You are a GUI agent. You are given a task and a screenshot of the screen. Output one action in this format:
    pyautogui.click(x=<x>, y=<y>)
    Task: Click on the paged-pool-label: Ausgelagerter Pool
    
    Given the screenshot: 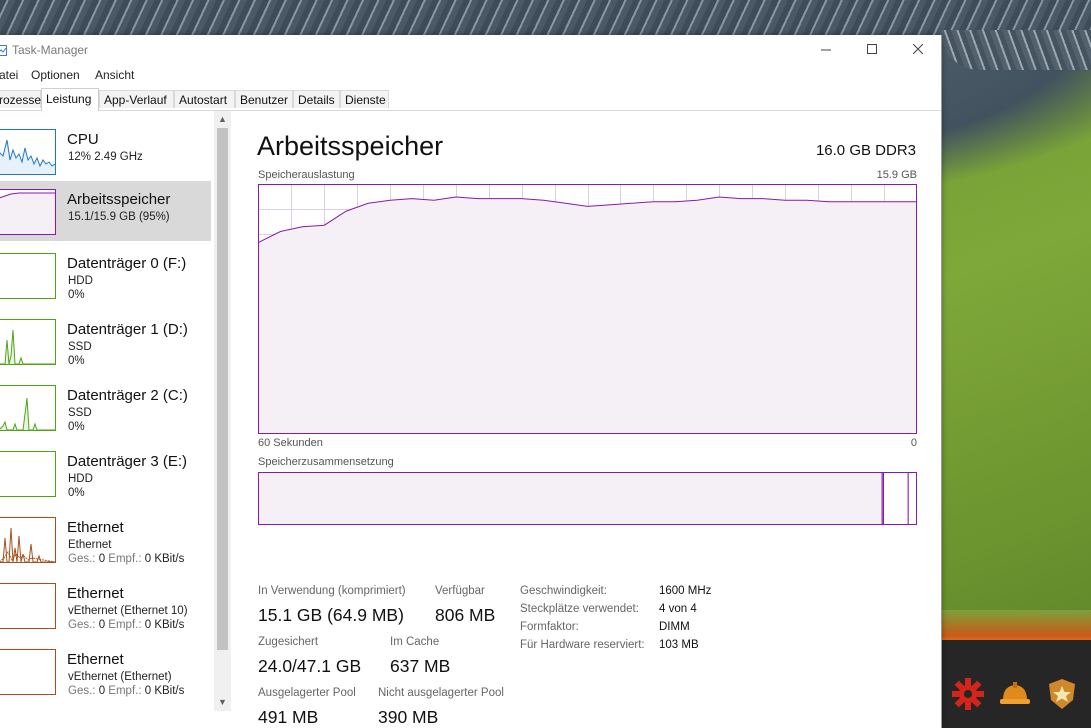 What is the action you would take?
    pyautogui.click(x=307, y=693)
    